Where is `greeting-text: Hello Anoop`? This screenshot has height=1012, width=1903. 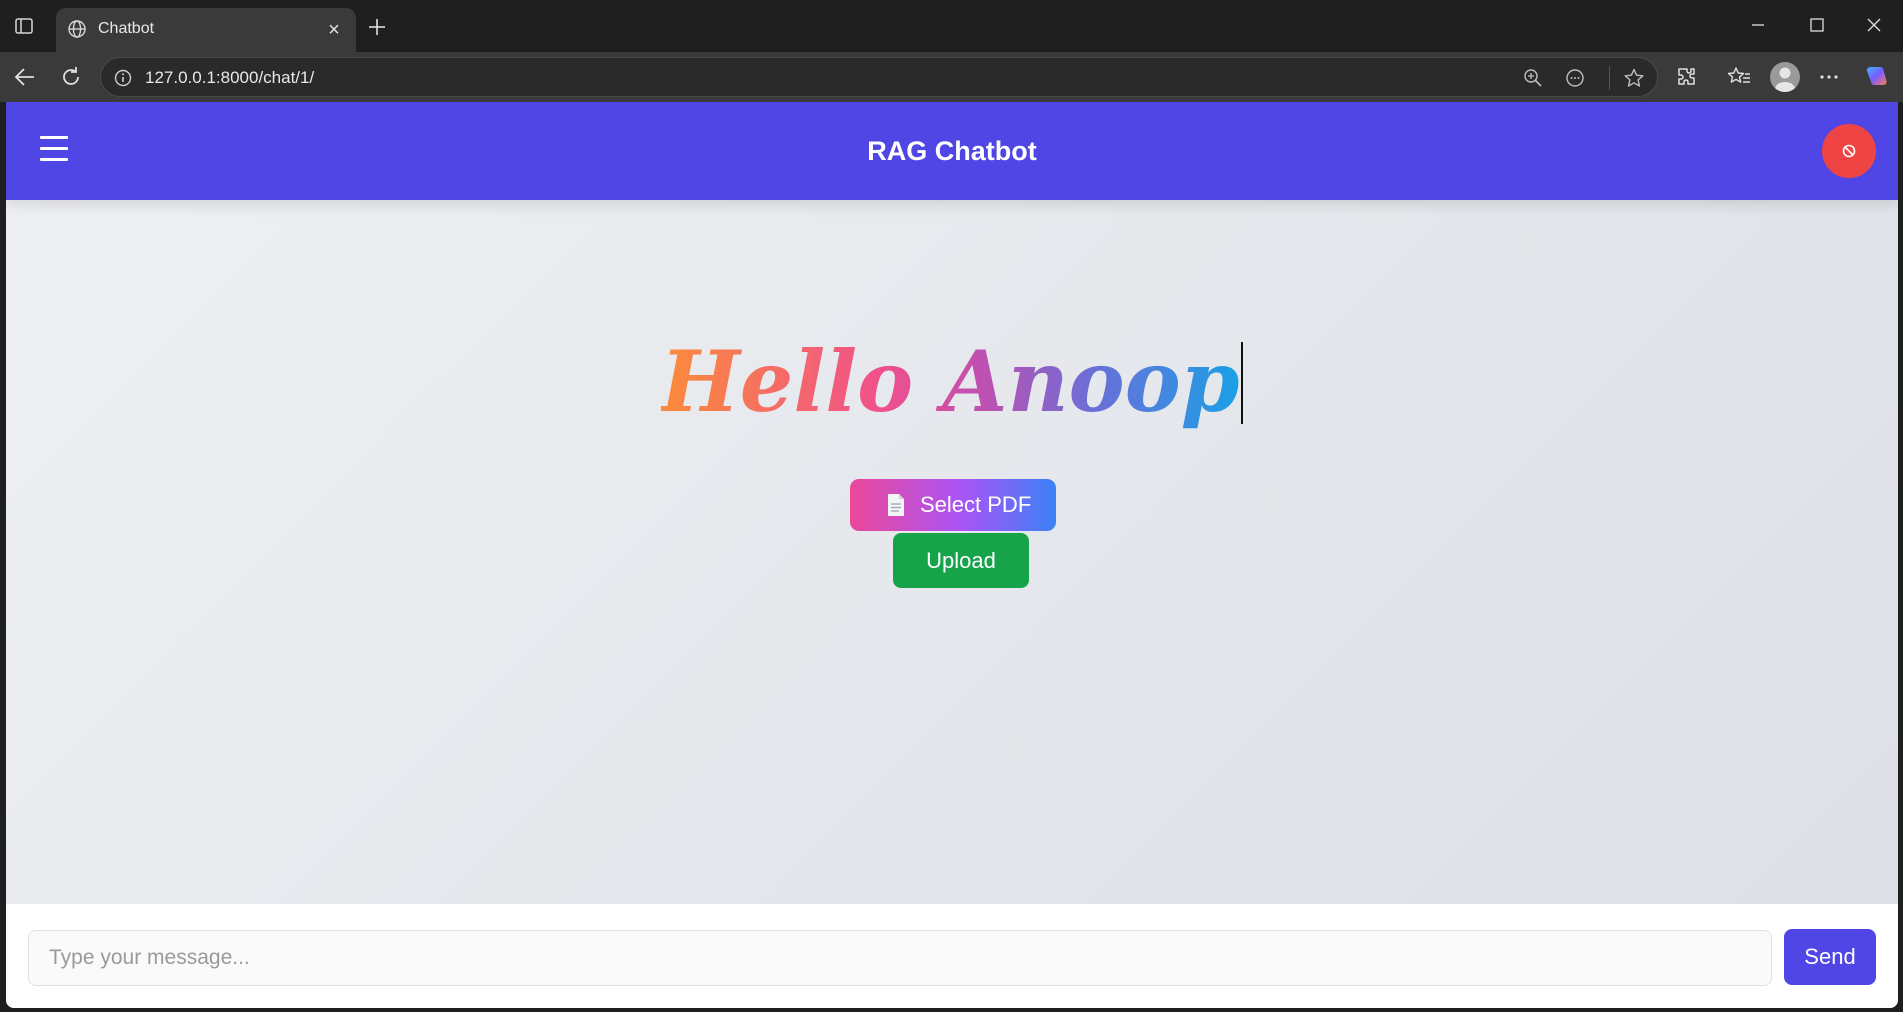 greeting-text: Hello Anoop is located at coordinates (950, 381).